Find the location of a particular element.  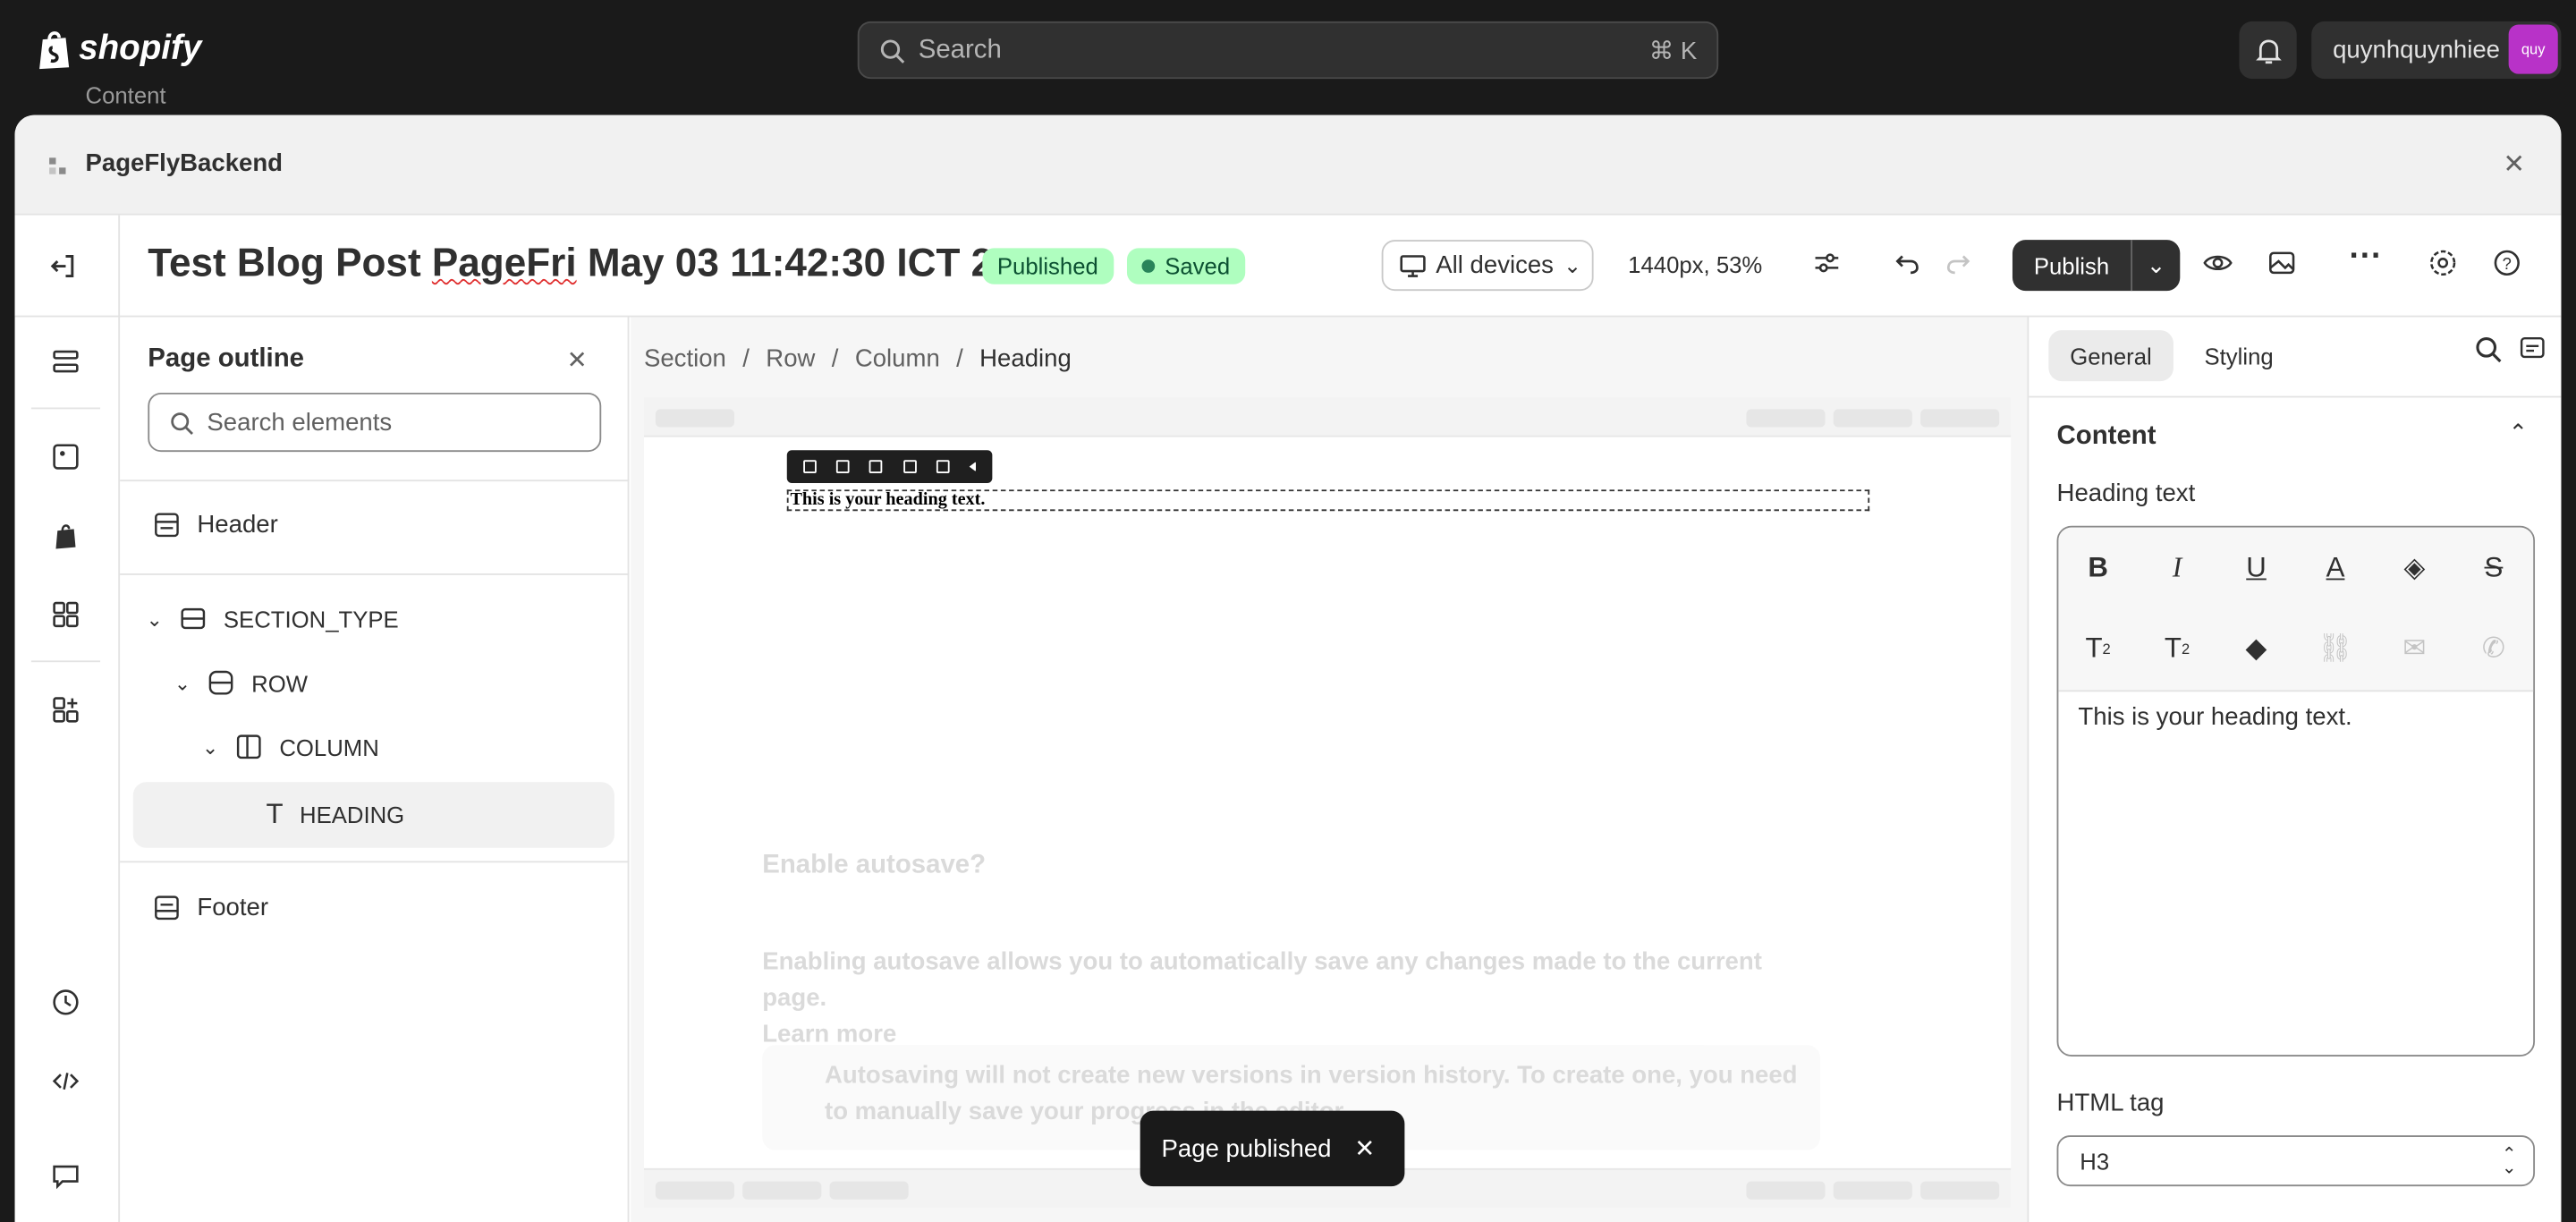

outline-item-row: ⌄ ROW is located at coordinates (241, 683).